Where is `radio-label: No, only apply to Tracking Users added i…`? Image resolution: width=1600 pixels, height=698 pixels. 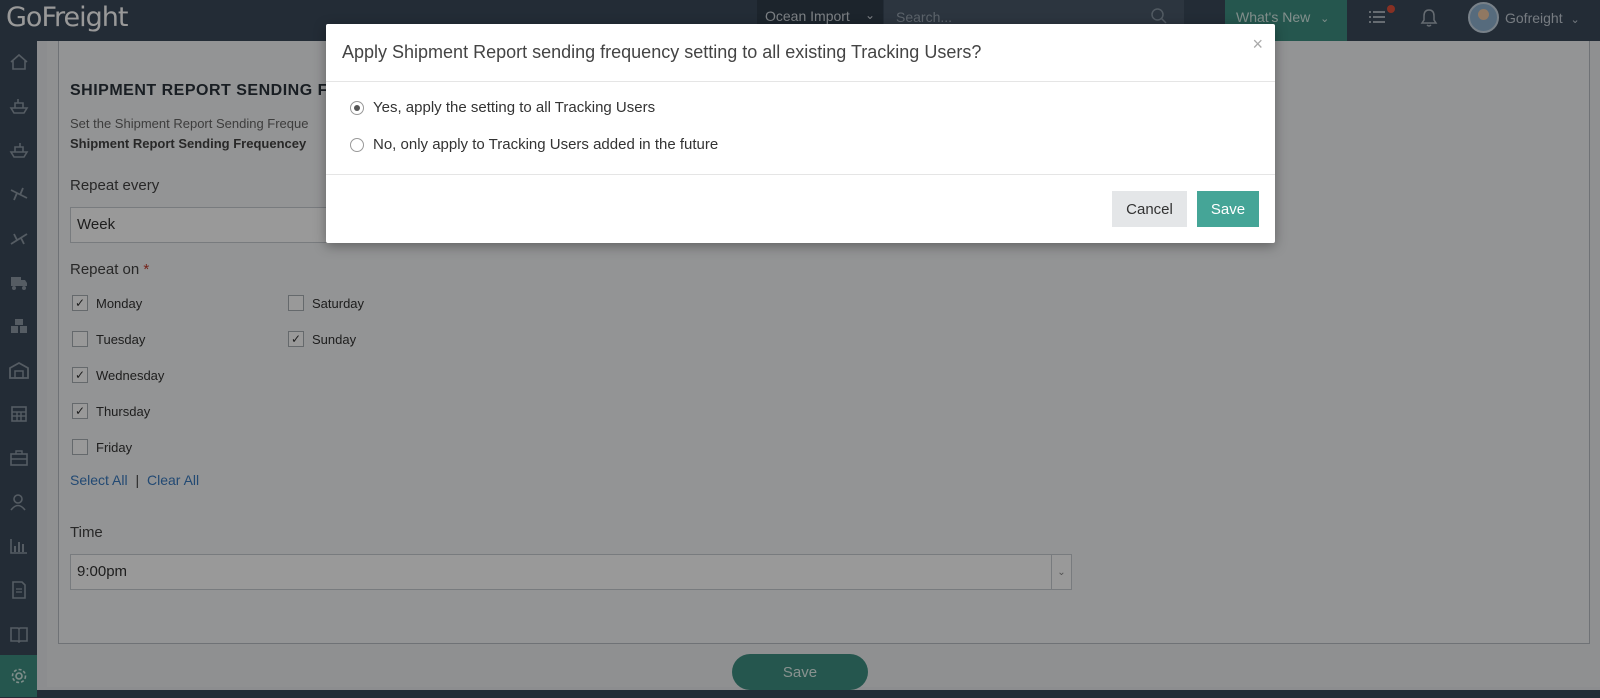 radio-label: No, only apply to Tracking Users added i… is located at coordinates (546, 144).